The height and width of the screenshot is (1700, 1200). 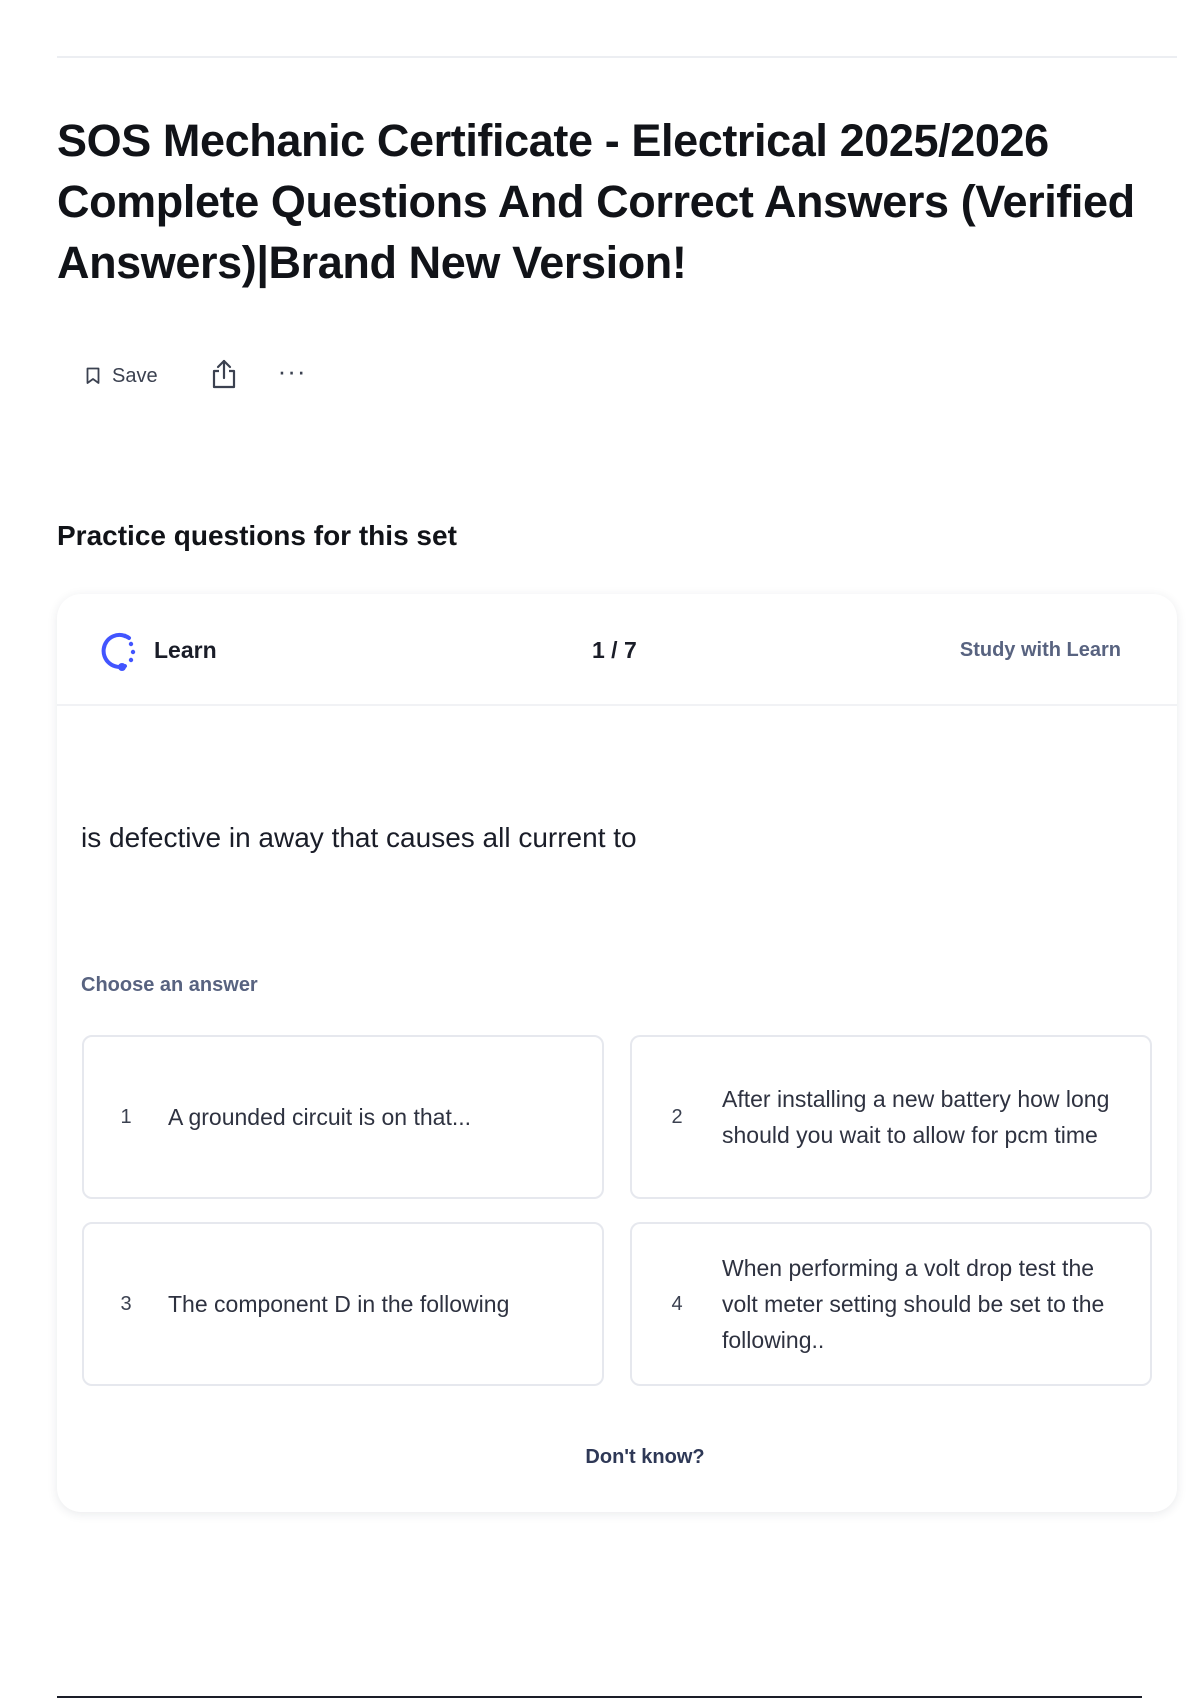 I want to click on more-button: ···, so click(x=292, y=376).